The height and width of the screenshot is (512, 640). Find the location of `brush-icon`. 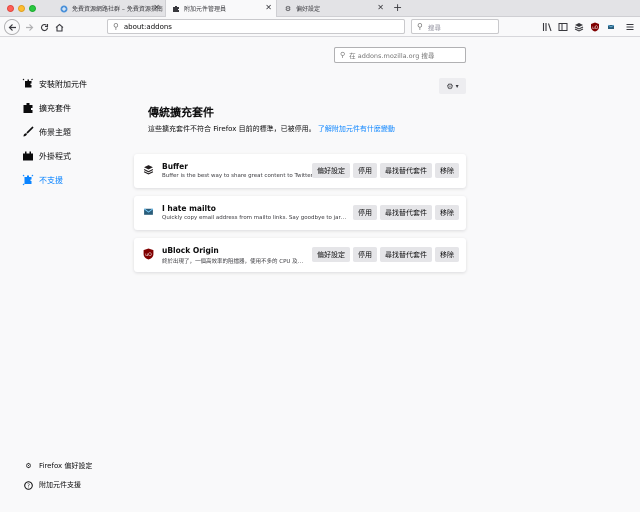

brush-icon is located at coordinates (28, 132).